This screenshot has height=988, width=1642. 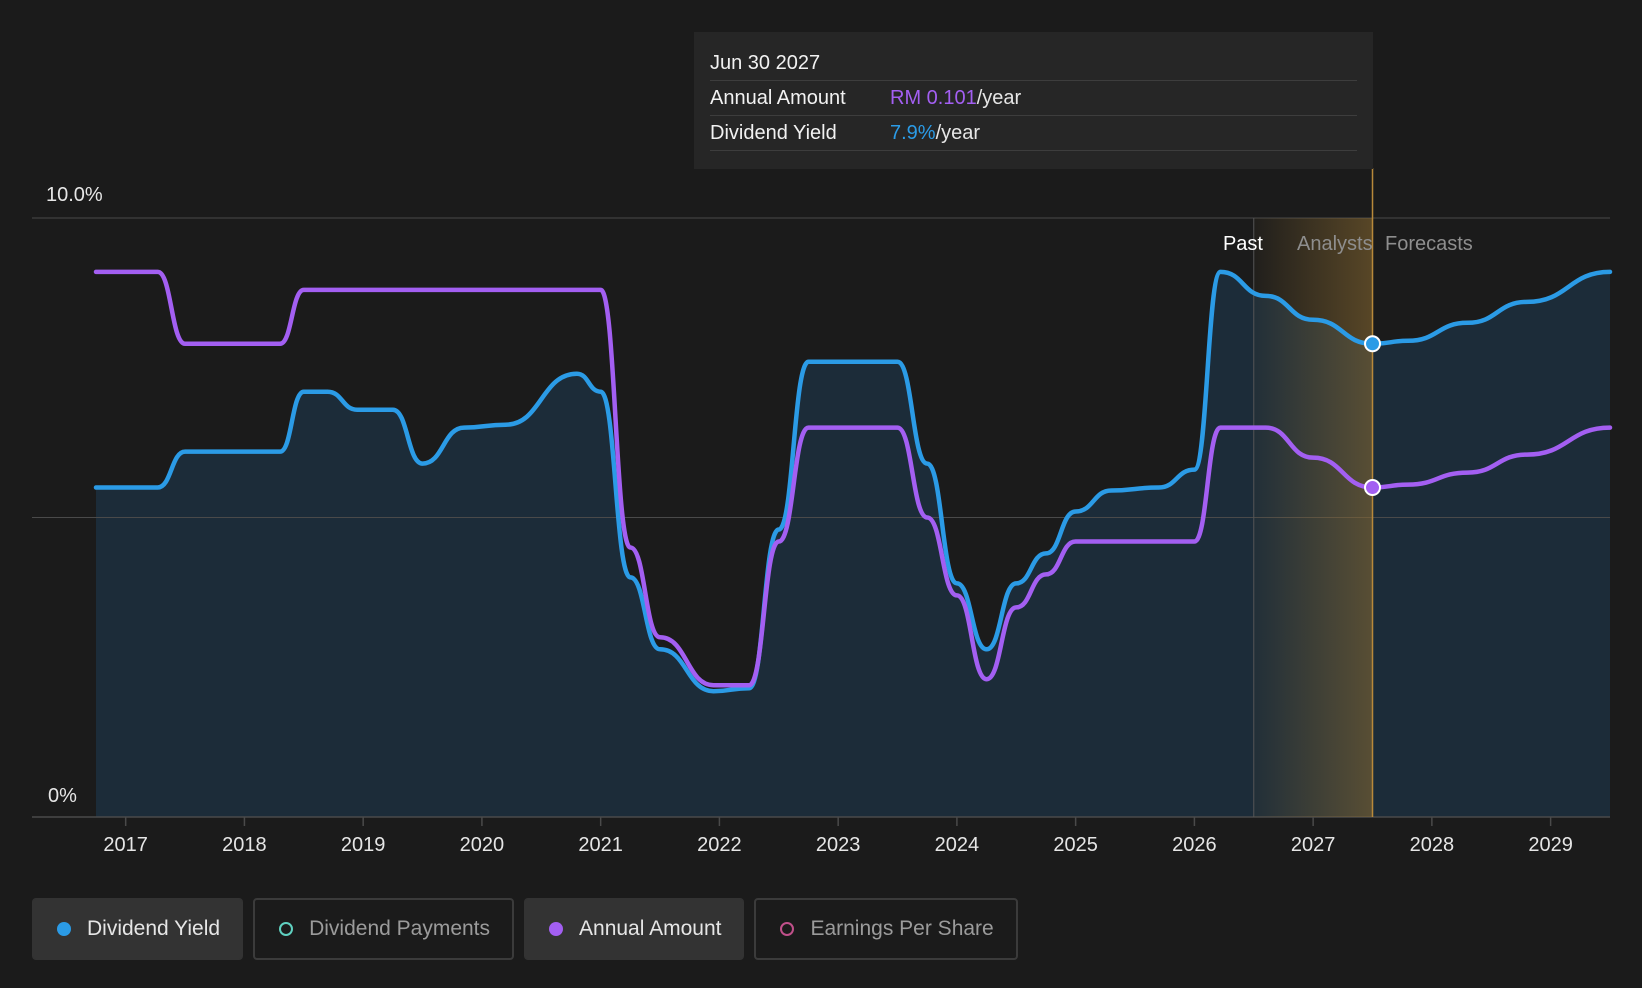 I want to click on x-tick-label: 2026, so click(x=1194, y=845).